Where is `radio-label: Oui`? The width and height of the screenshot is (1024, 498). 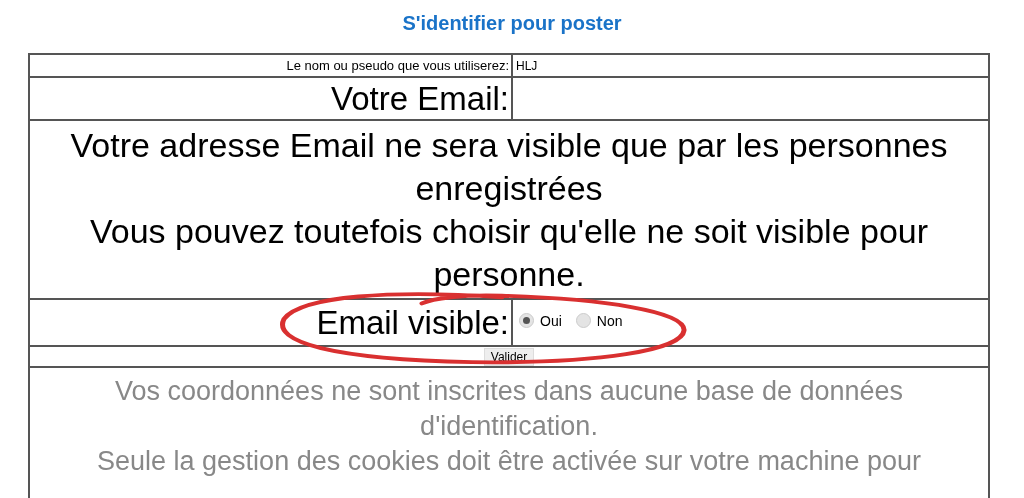 radio-label: Oui is located at coordinates (551, 320).